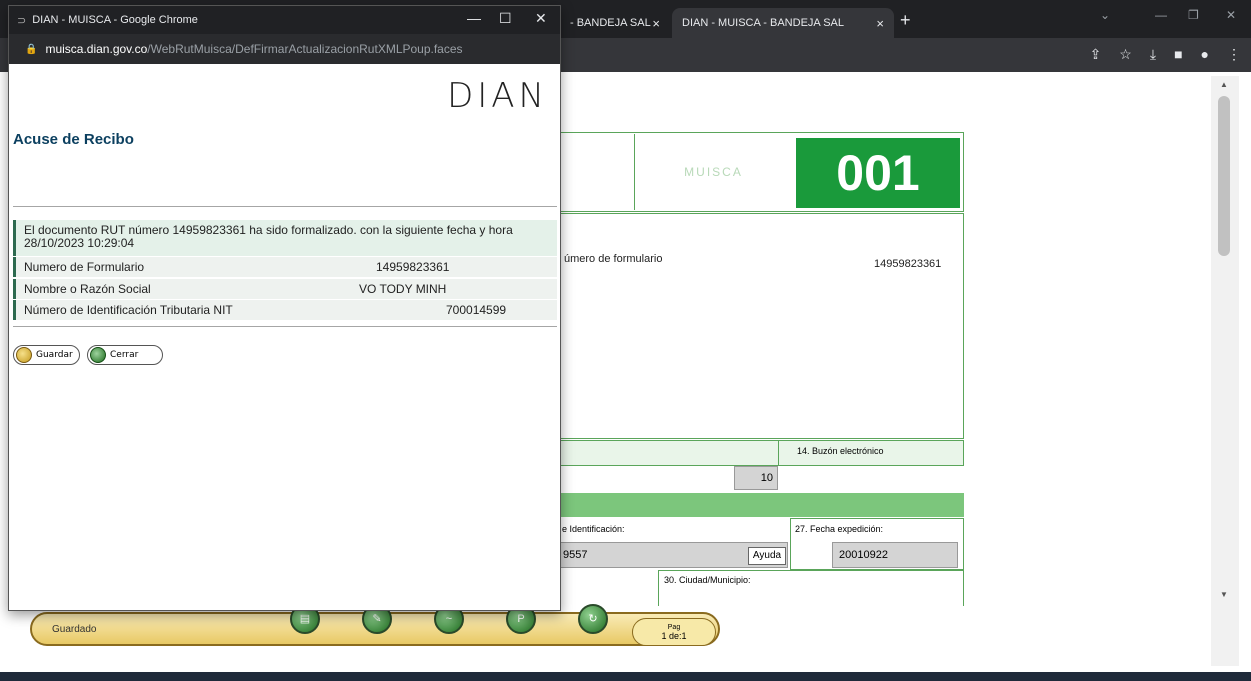 This screenshot has width=1251, height=681. I want to click on close-label: Cerrar, so click(124, 355).